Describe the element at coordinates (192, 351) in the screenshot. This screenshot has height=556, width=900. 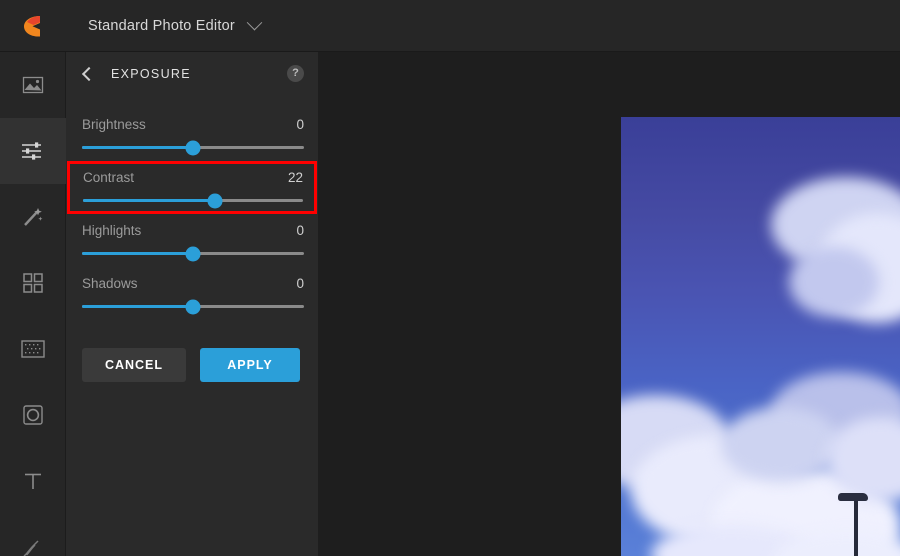
I see `panel-actions: CANCEL APPLY` at that location.